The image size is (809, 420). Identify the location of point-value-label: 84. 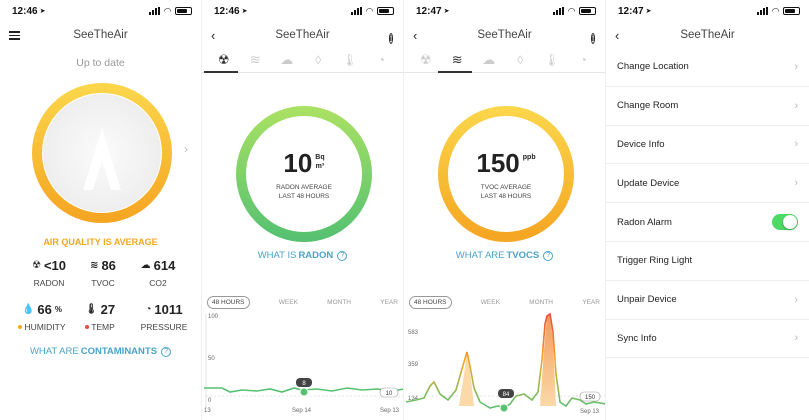
(506, 395).